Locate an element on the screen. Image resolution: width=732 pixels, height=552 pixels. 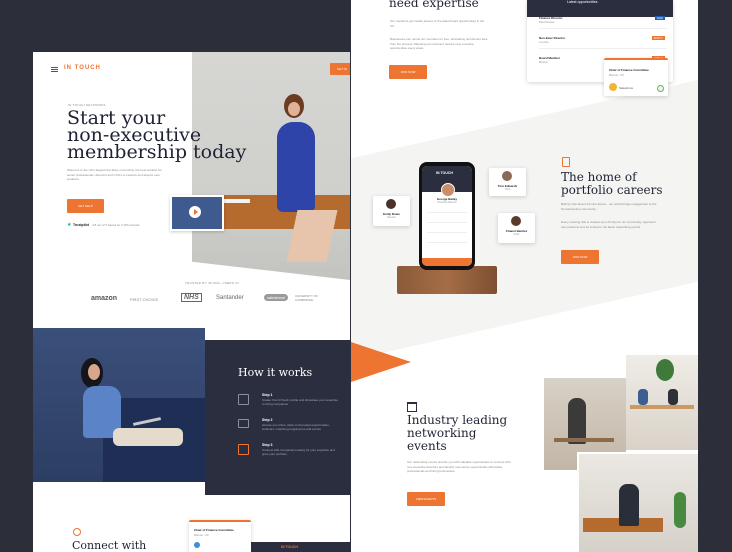
expertise-join-button: JOIN NOW is located at coordinates (408, 72).